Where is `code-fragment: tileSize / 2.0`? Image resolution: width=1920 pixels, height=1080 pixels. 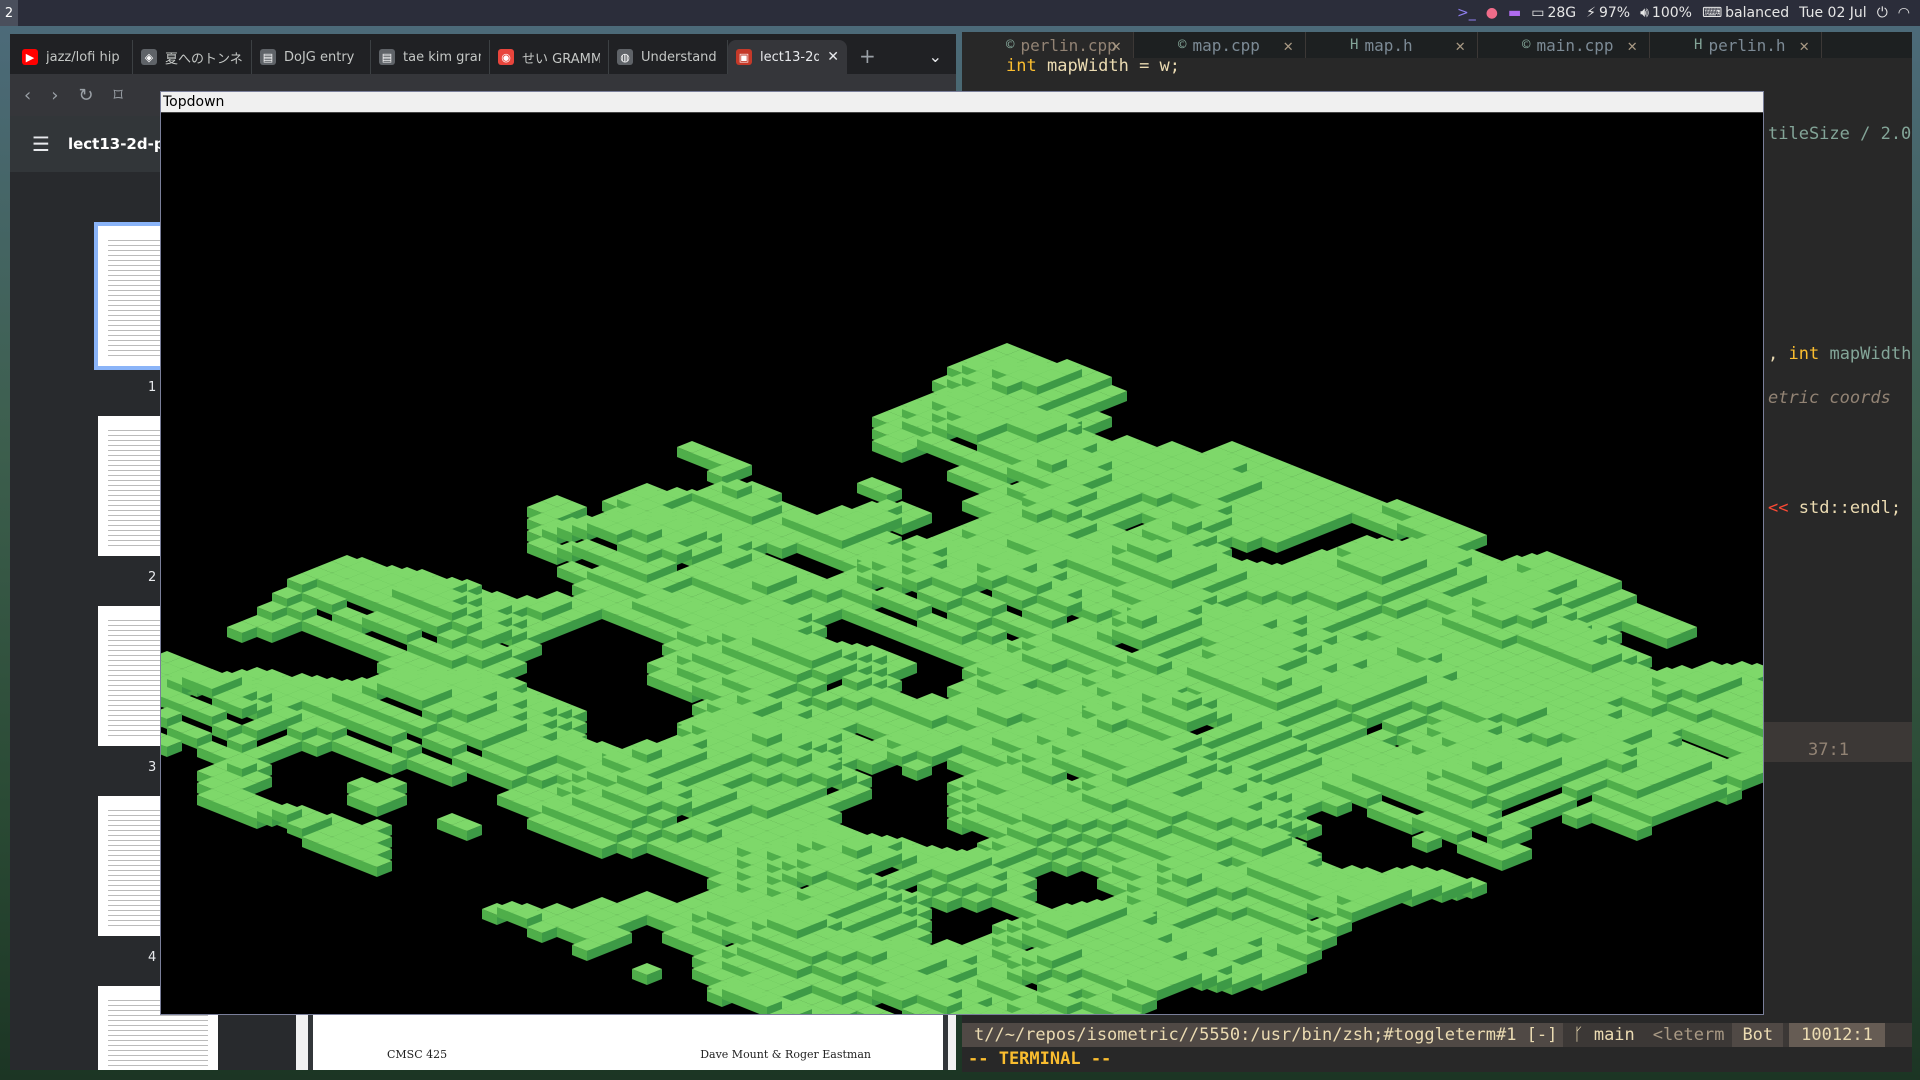 code-fragment: tileSize / 2.0 is located at coordinates (1839, 134).